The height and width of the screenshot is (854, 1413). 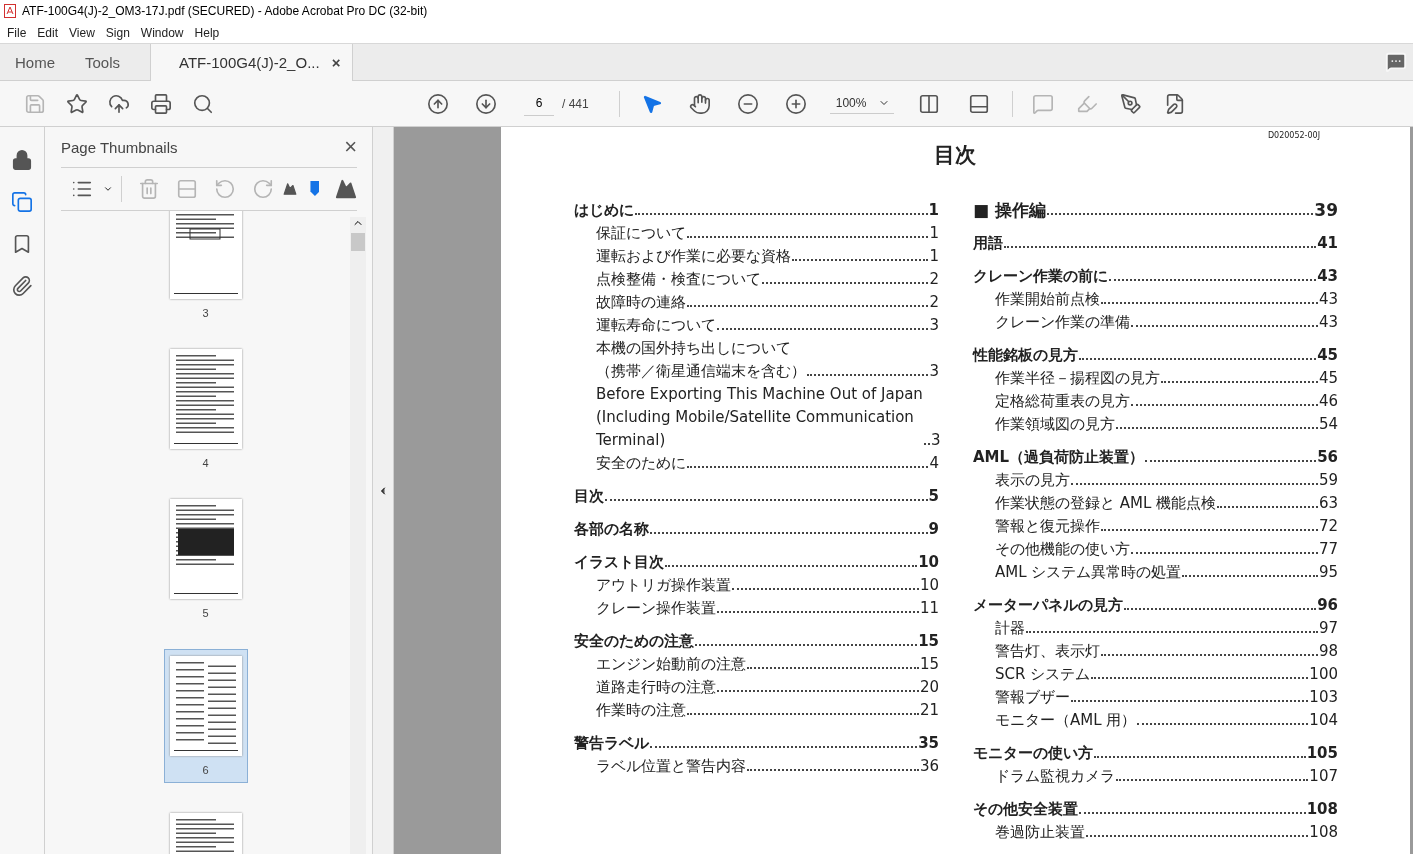 What do you see at coordinates (205, 770) in the screenshot?
I see `page-label: 6` at bounding box center [205, 770].